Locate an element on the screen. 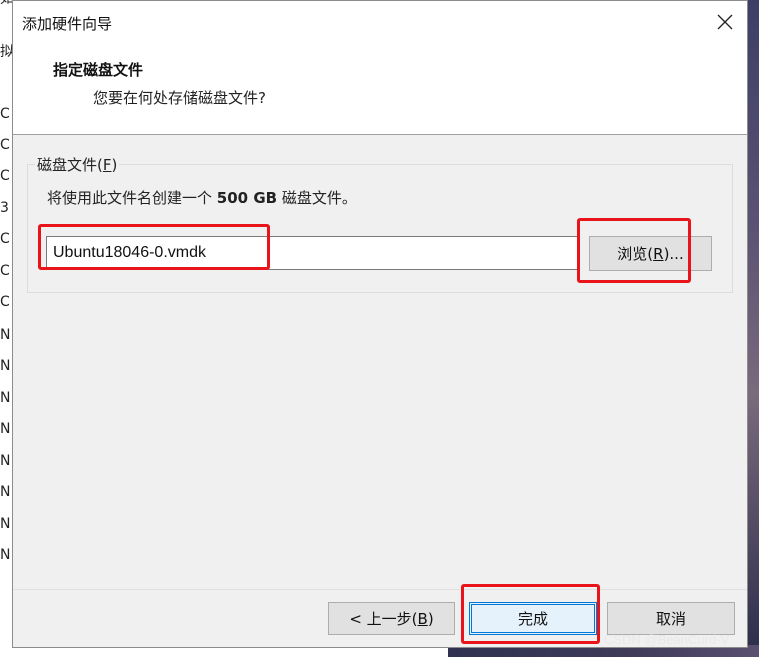 The width and height of the screenshot is (759, 657). background-app-strip: 如 拟 C C C 3 C C C N N N N N N N N is located at coordinates (6, 328).